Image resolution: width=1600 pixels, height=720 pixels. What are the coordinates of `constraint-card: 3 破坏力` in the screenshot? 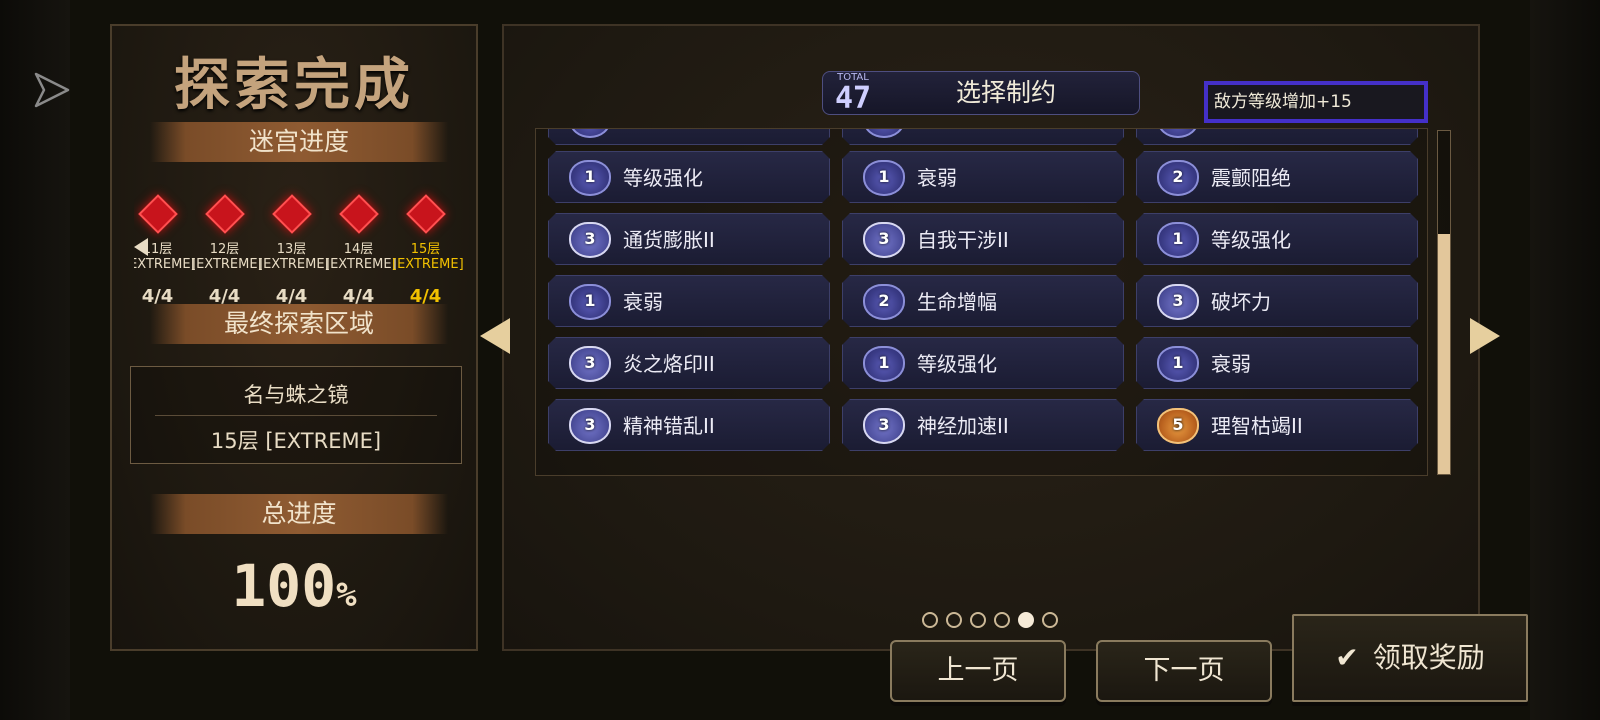 It's located at (1277, 301).